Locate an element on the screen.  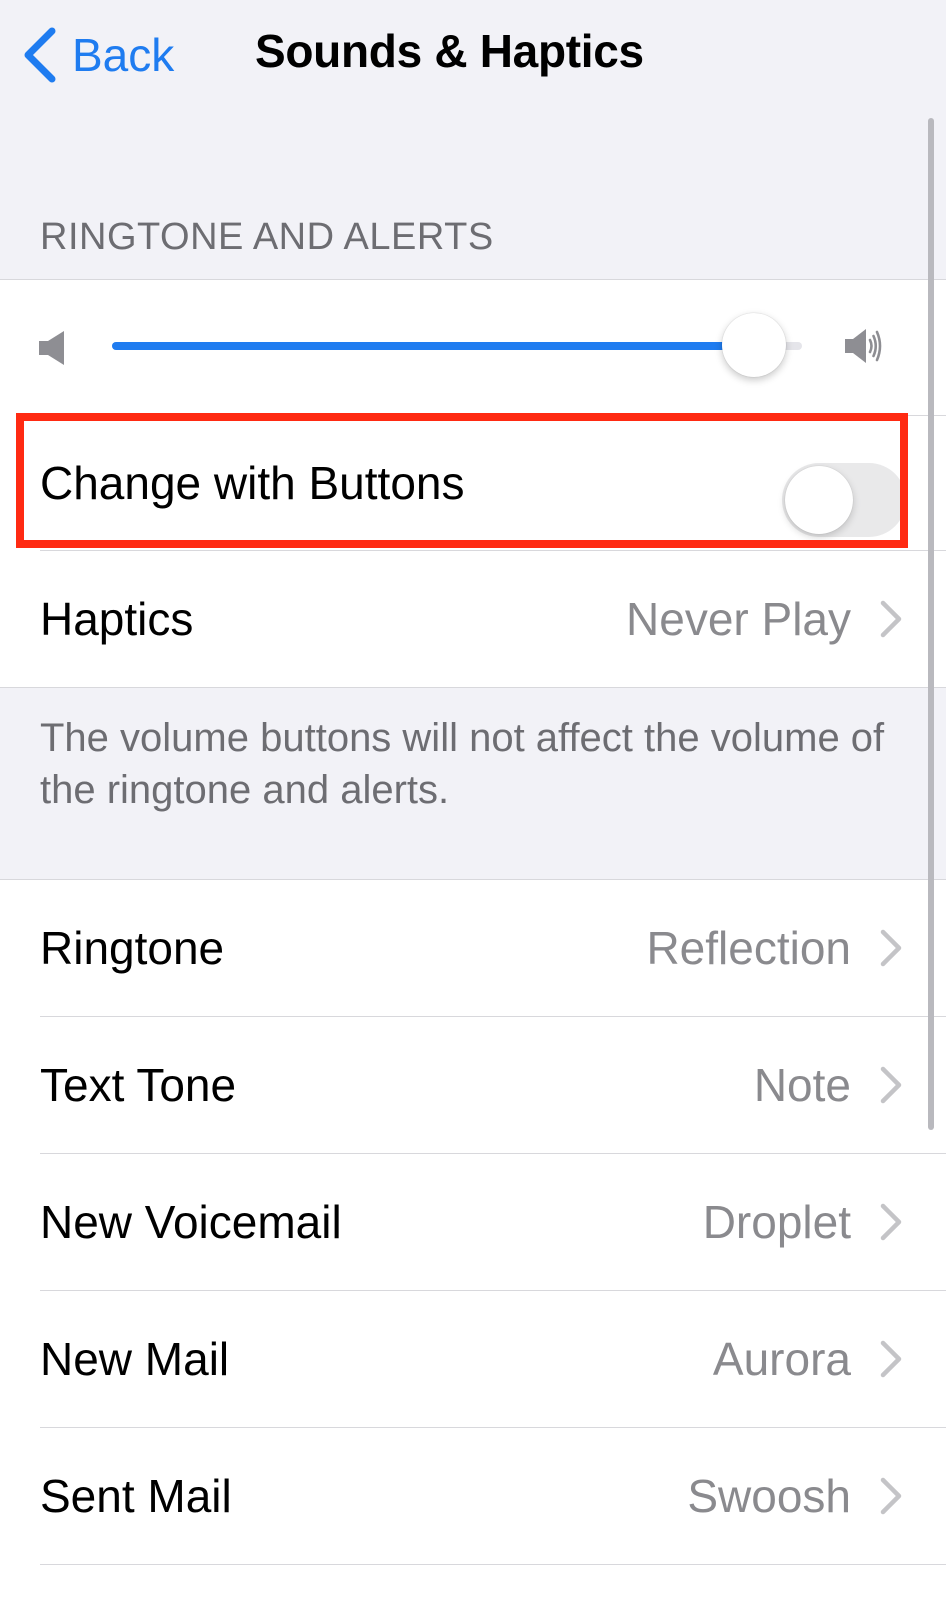
toggle-knob is located at coordinates (819, 500).